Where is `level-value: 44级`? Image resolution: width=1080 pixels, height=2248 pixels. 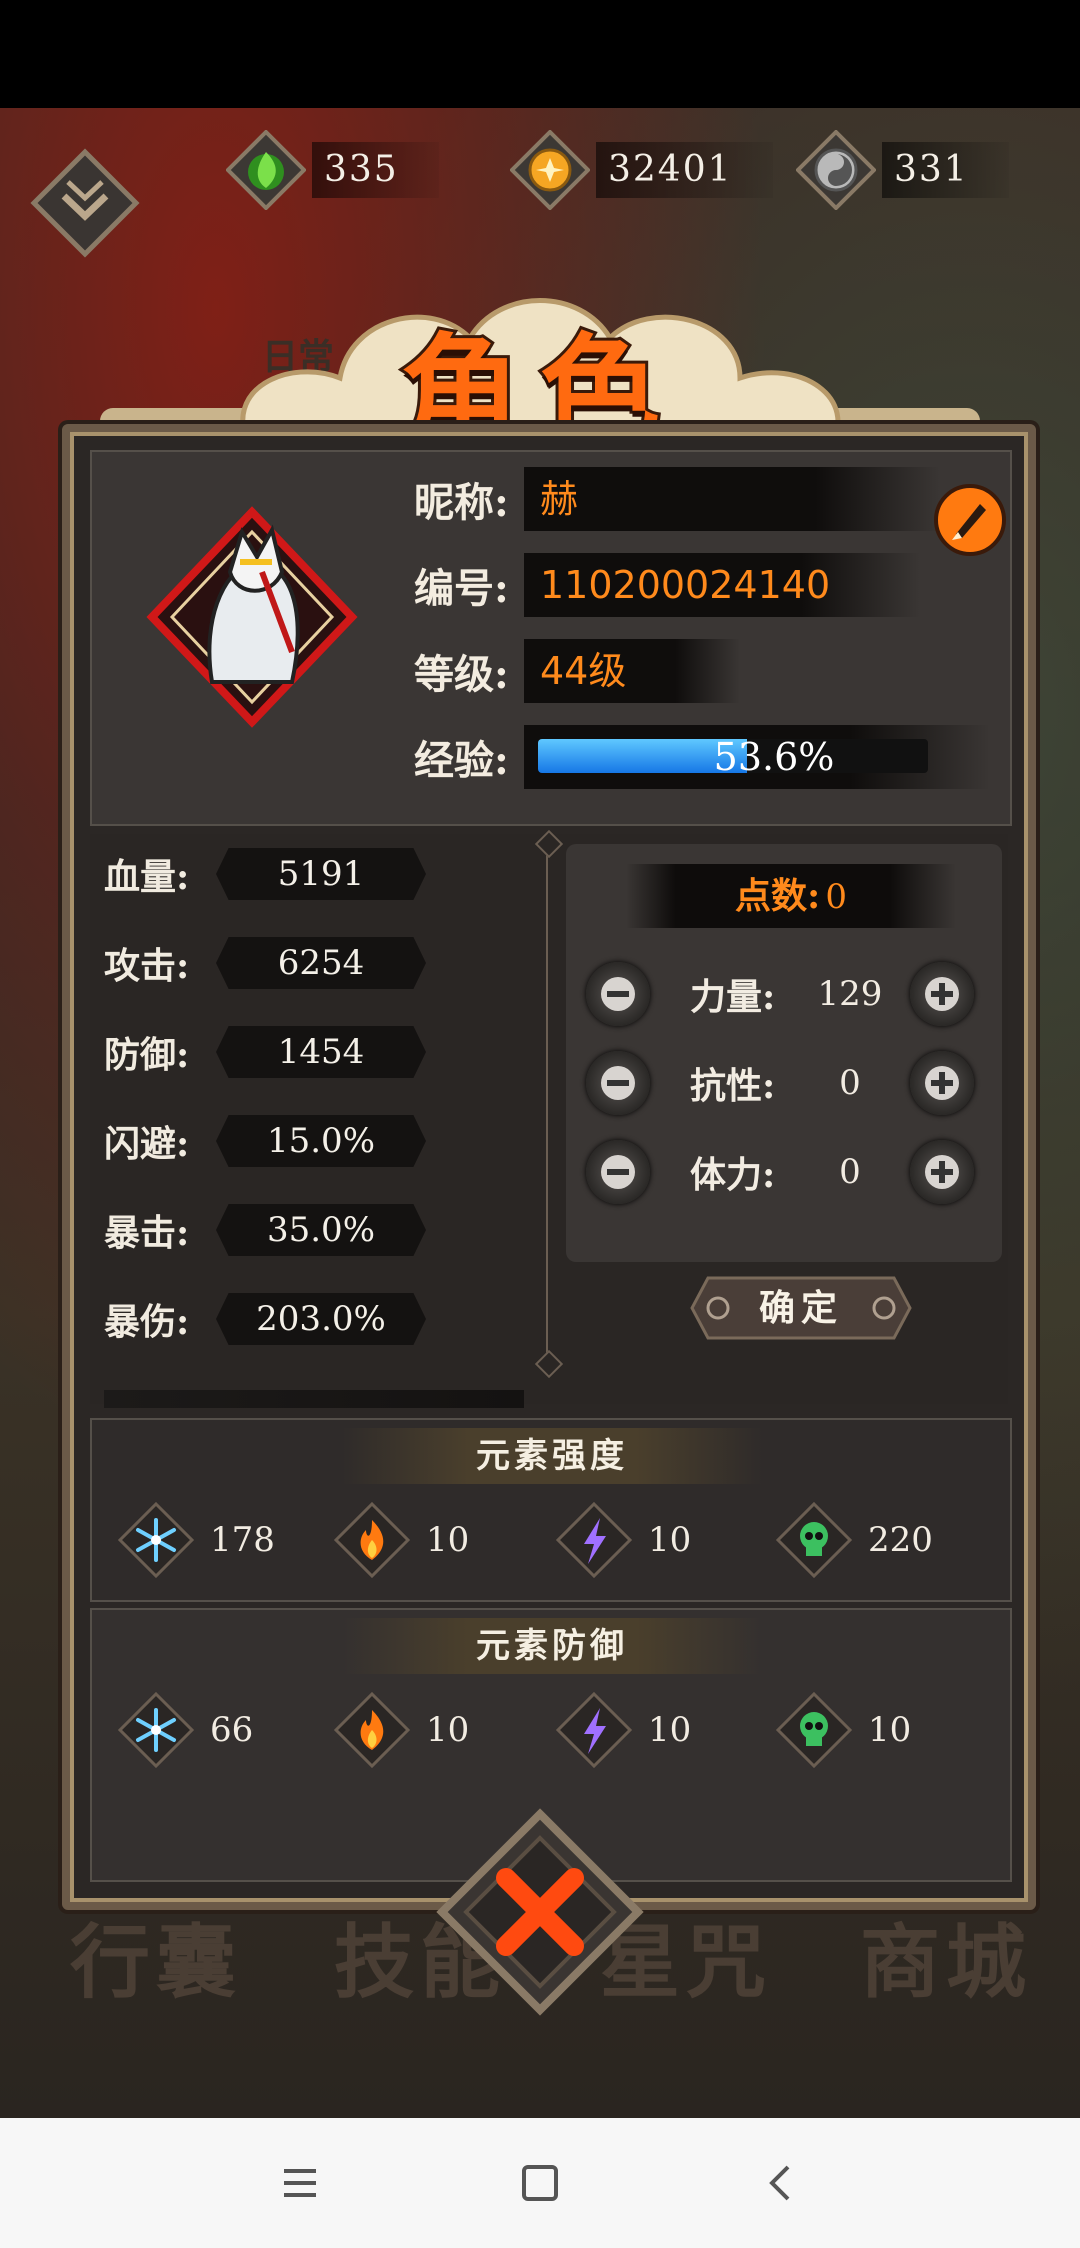
level-value: 44级 is located at coordinates (632, 671).